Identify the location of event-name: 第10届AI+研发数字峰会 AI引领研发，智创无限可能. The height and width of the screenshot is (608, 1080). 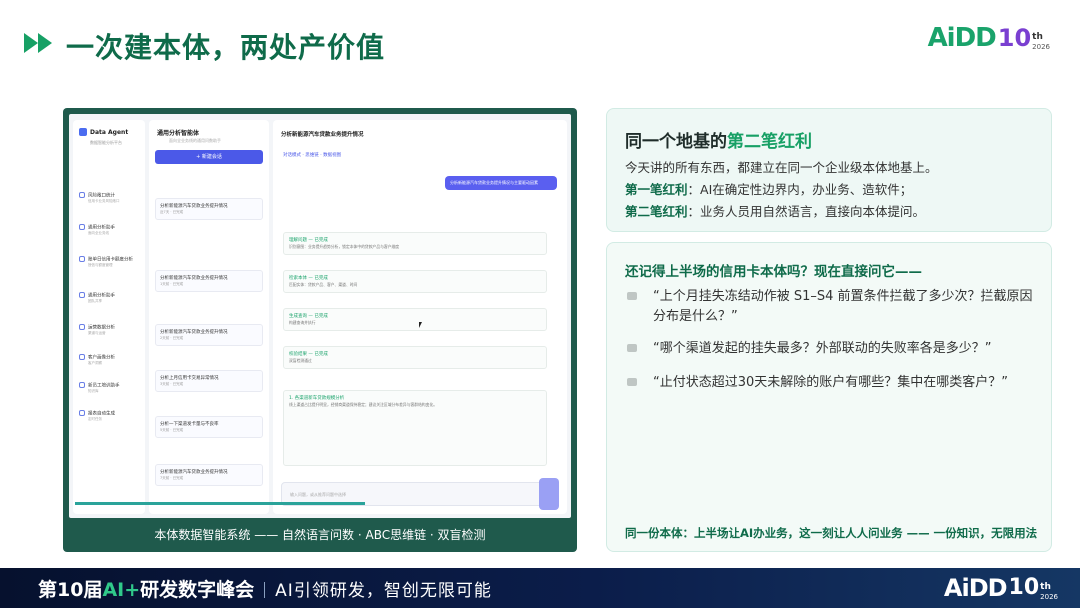
(265, 590).